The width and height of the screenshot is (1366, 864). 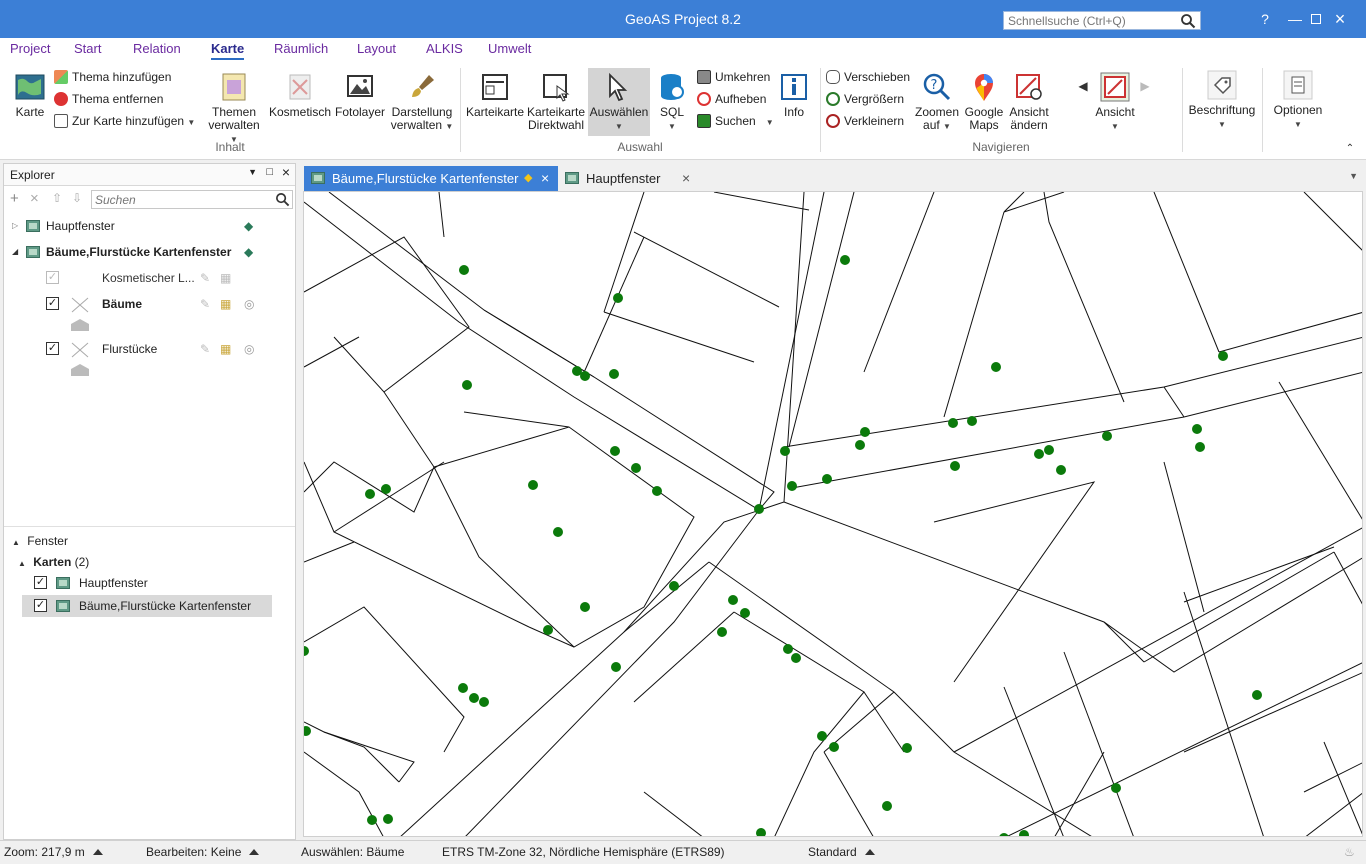 I want to click on move-up-icon: ⇧, so click(x=57, y=198).